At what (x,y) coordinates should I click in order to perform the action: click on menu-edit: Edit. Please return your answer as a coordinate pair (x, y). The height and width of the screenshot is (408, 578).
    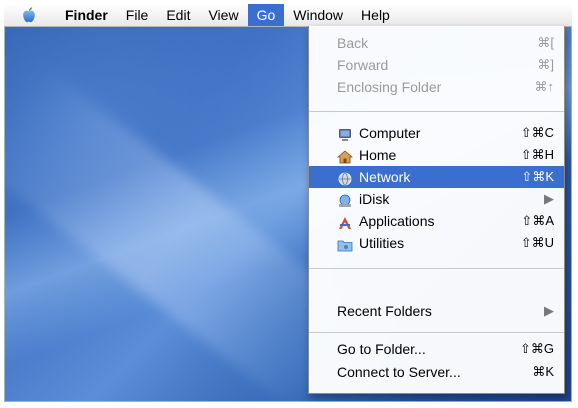
    Looking at the image, I should click on (178, 15).